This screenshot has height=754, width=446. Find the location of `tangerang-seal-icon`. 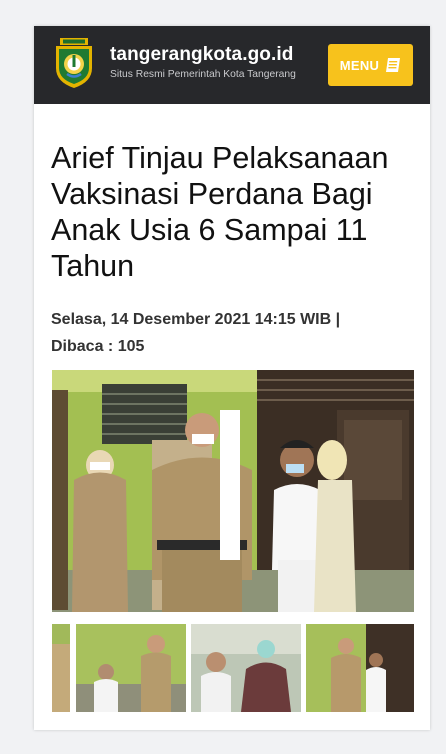

tangerang-seal-icon is located at coordinates (74, 64).